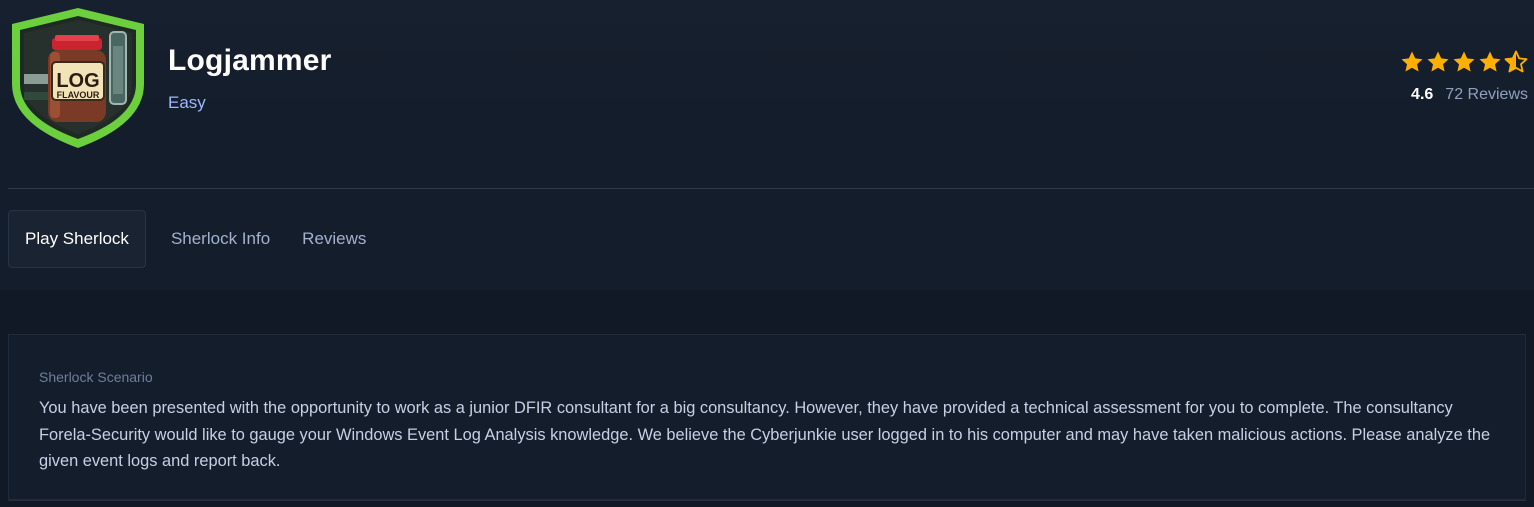 This screenshot has height=507, width=1534. Describe the element at coordinates (334, 239) in the screenshot. I see `tab-reviews: Reviews` at that location.